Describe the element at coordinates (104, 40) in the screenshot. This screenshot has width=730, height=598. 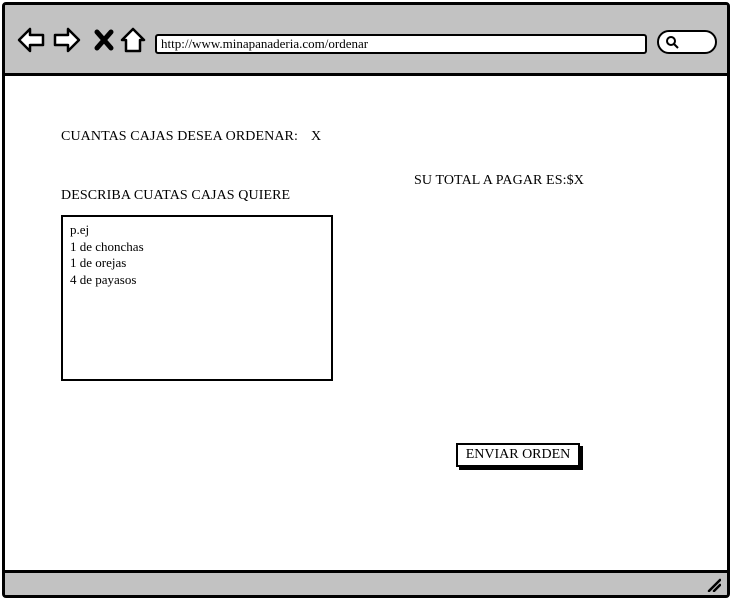
I see `close-icon` at that location.